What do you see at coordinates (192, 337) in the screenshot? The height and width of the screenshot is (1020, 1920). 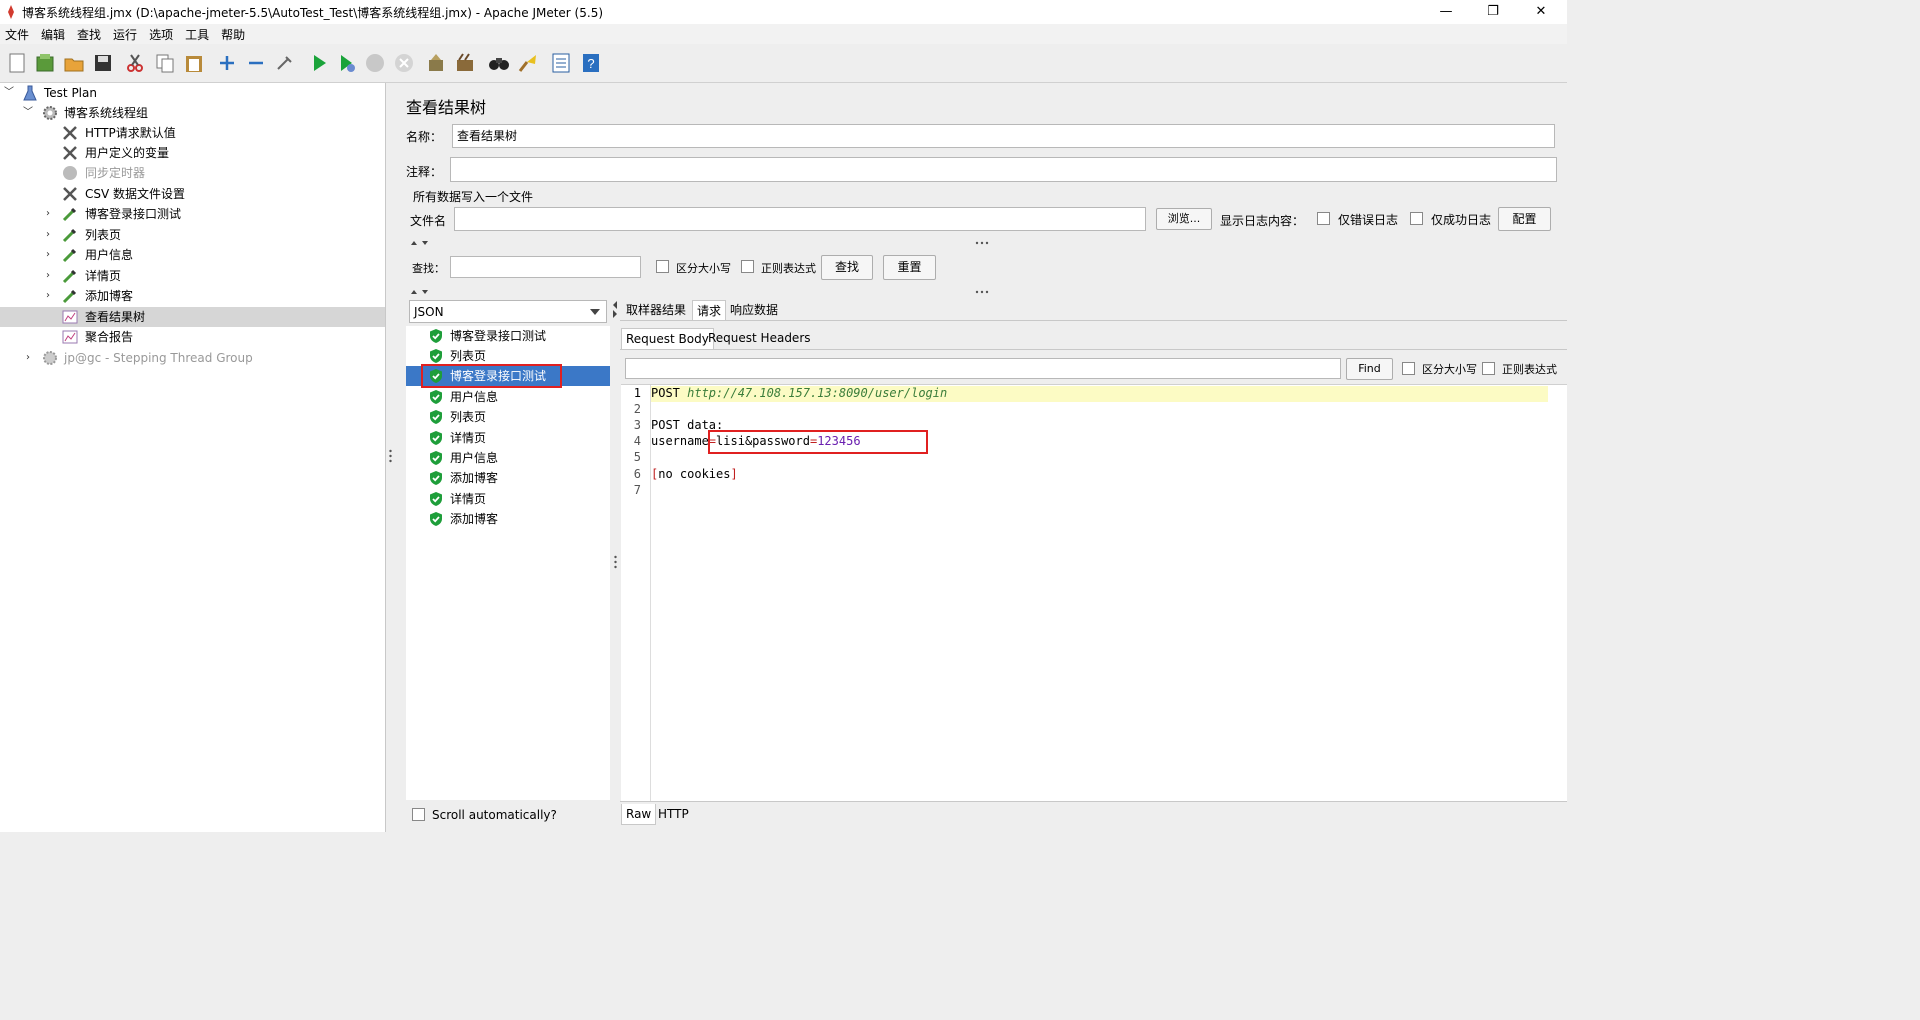 I see `tree-node-aggregate-report: 聚合报告` at bounding box center [192, 337].